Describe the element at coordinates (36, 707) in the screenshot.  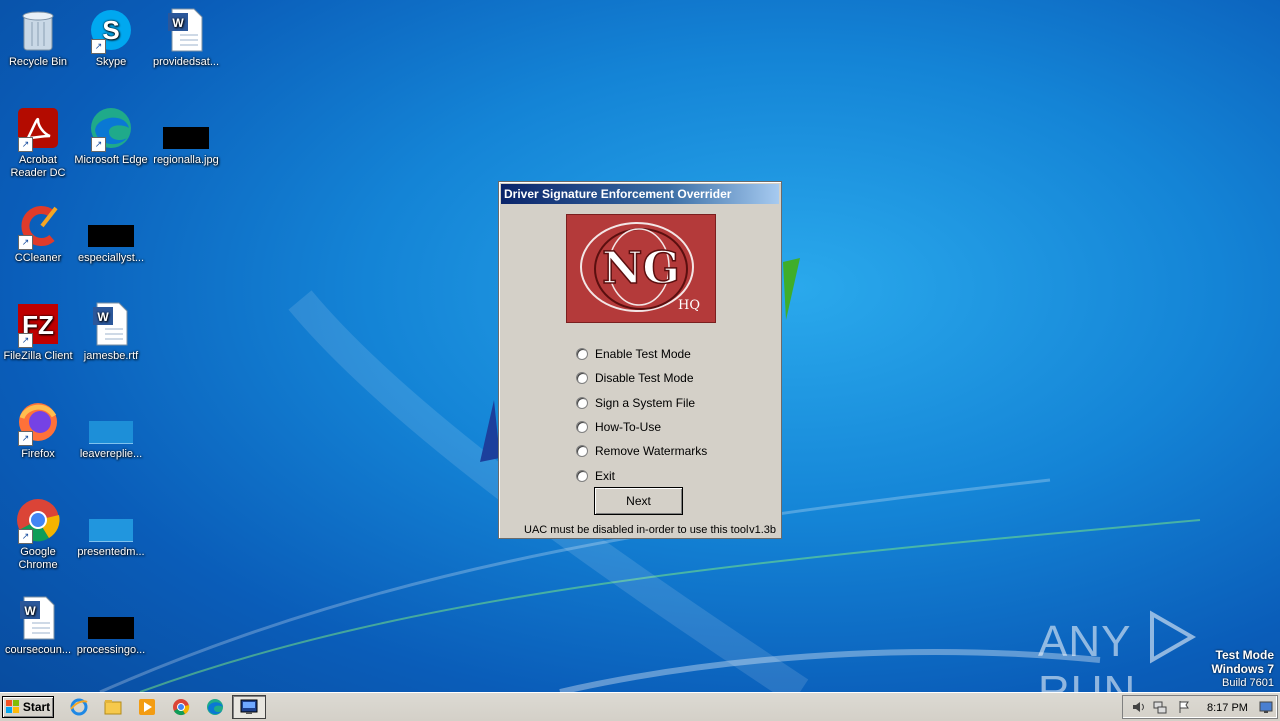
I see `start-label: Start` at that location.